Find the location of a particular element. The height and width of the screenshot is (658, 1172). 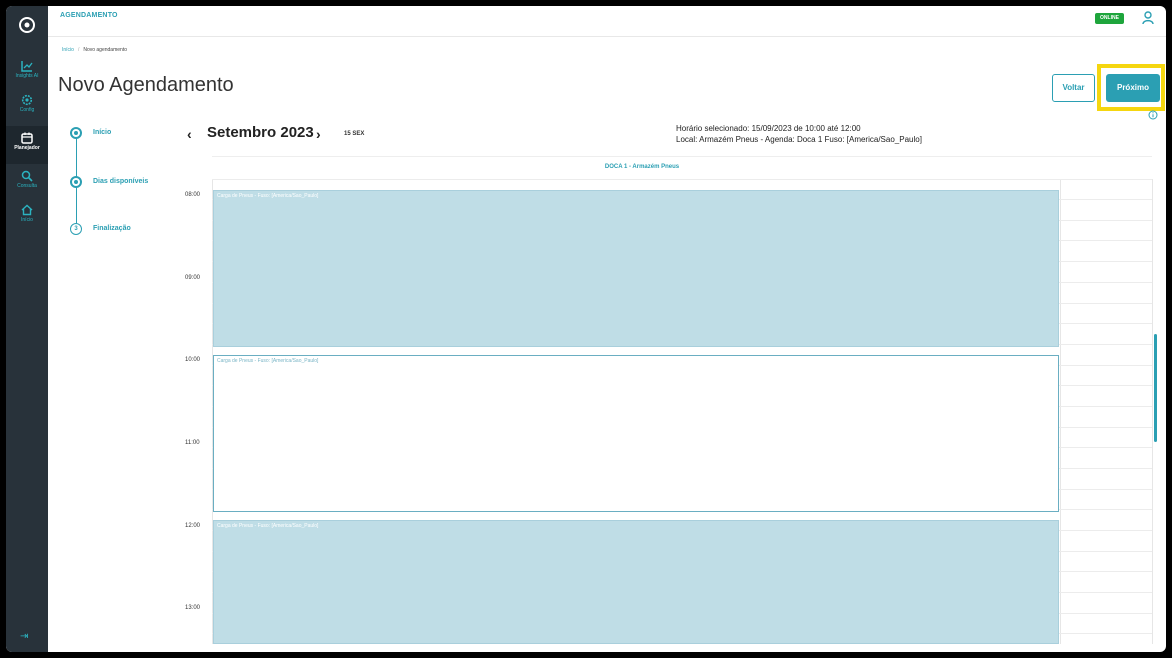

sidebar-item-label: Início is located at coordinates (27, 220).